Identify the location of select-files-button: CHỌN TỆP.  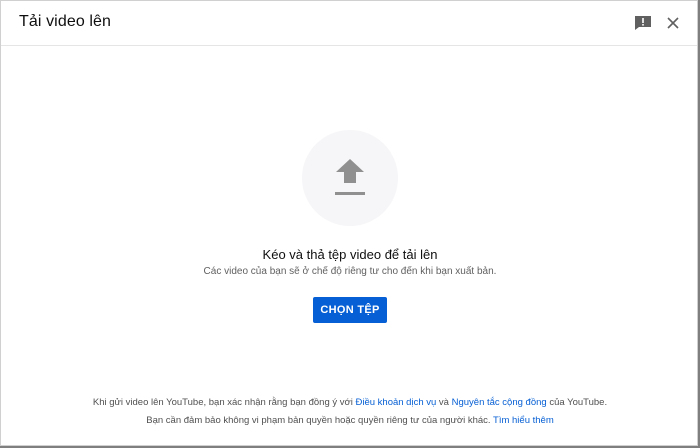
(350, 310).